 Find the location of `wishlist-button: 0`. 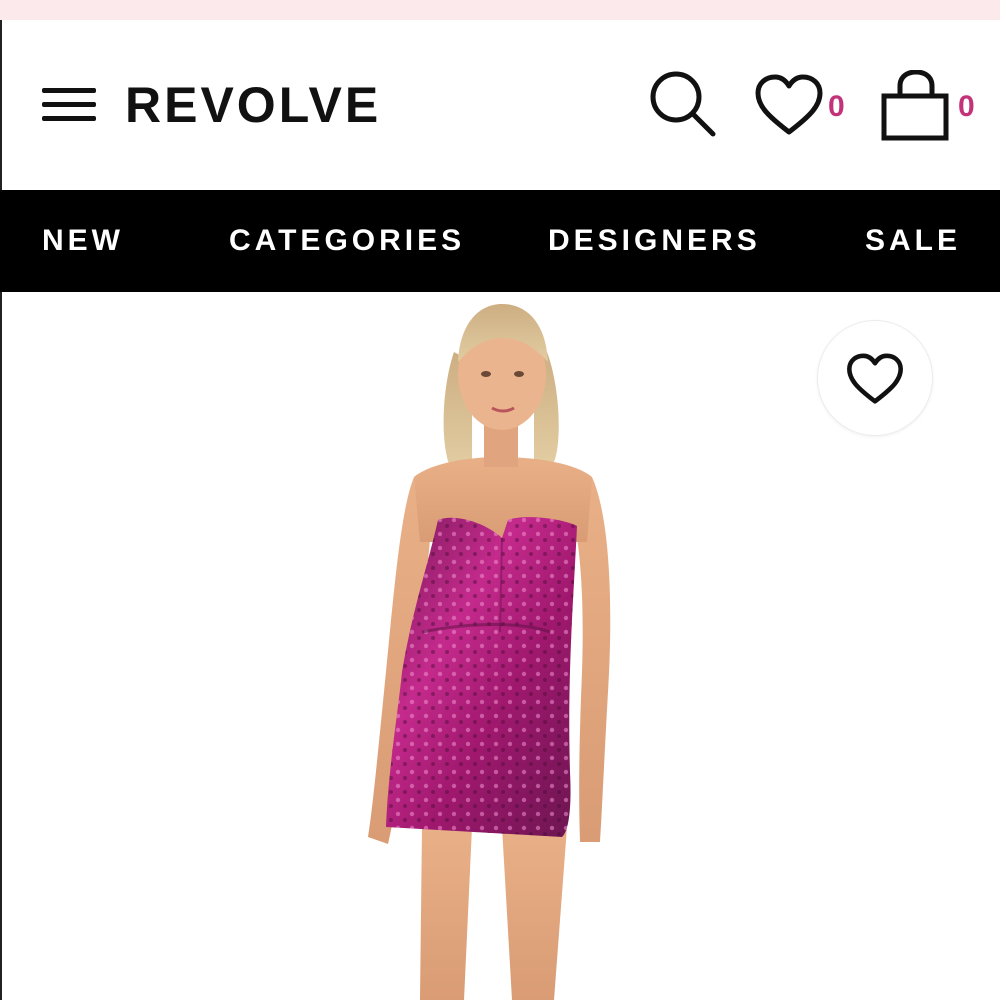

wishlist-button: 0 is located at coordinates (802, 105).